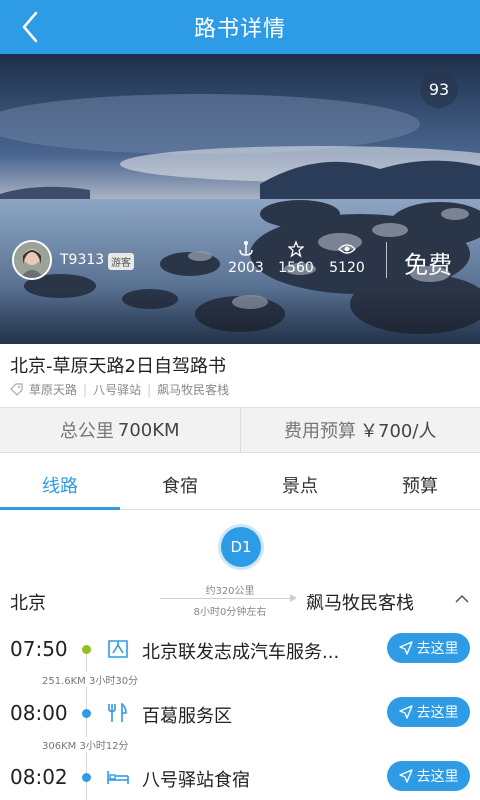 This screenshot has width=480, height=800. I want to click on view-count: 5120, so click(347, 268).